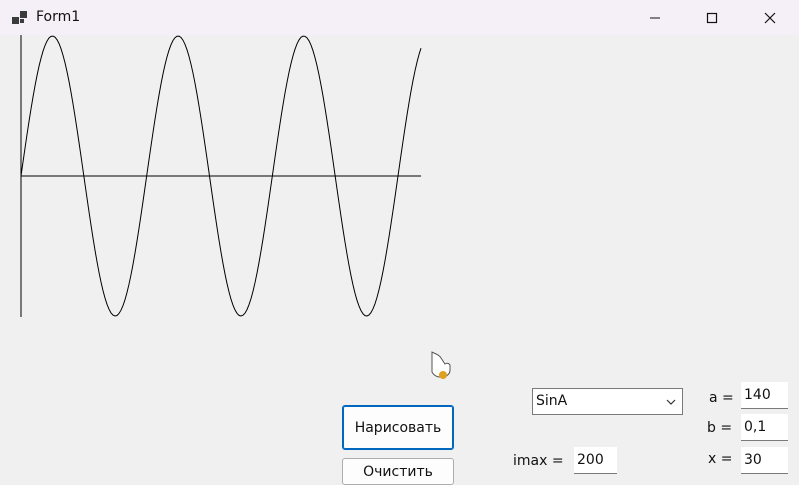  I want to click on imax-label: imax =, so click(538, 461).